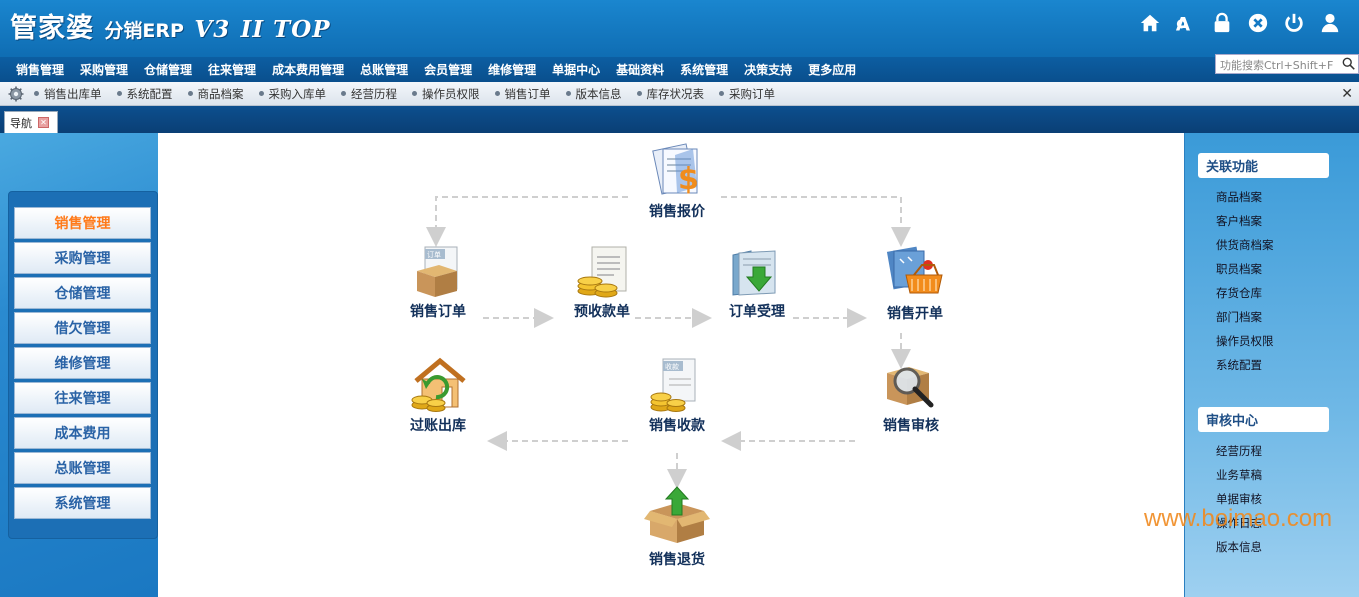  What do you see at coordinates (1347, 94) in the screenshot?
I see `close-icon: ✕` at bounding box center [1347, 94].